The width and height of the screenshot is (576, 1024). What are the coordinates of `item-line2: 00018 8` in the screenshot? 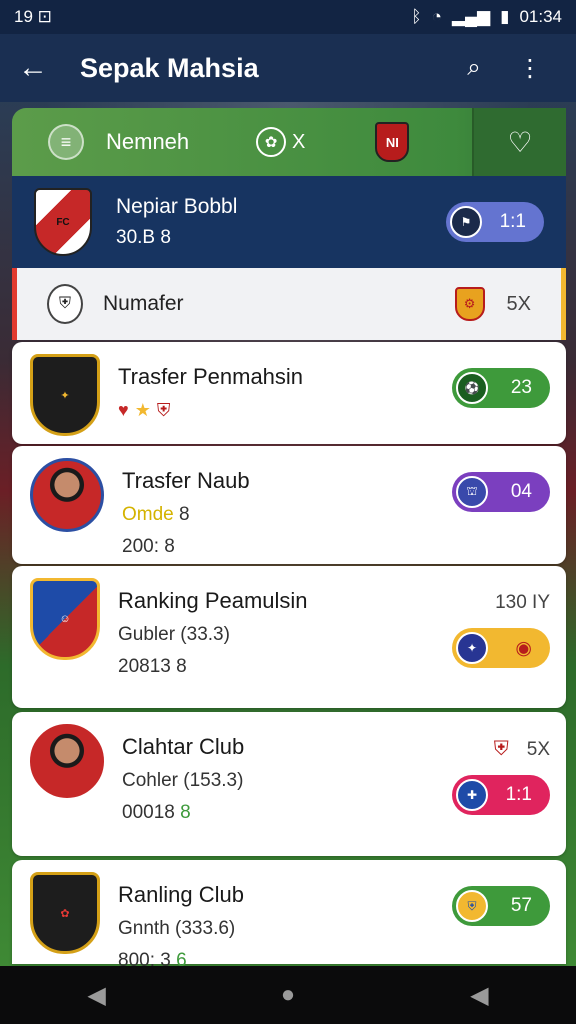 It's located at (287, 813).